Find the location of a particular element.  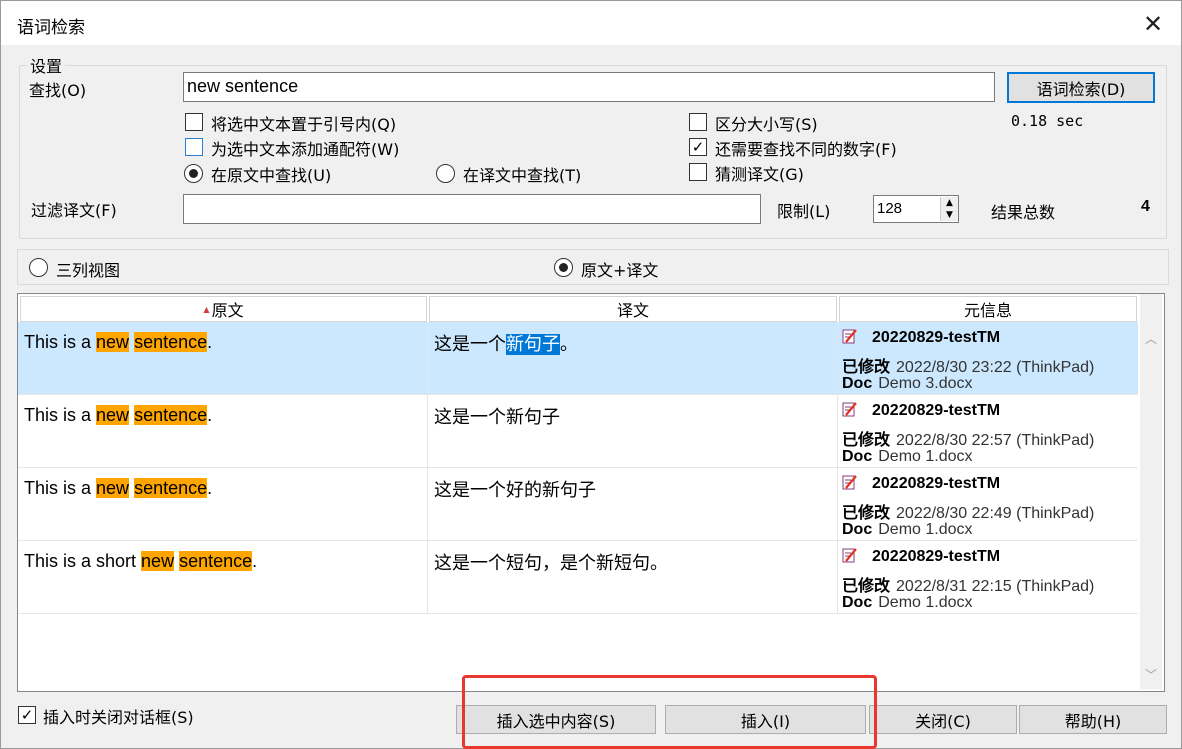

quote-label: 将选中文本置于引号内(Q) is located at coordinates (304, 124).